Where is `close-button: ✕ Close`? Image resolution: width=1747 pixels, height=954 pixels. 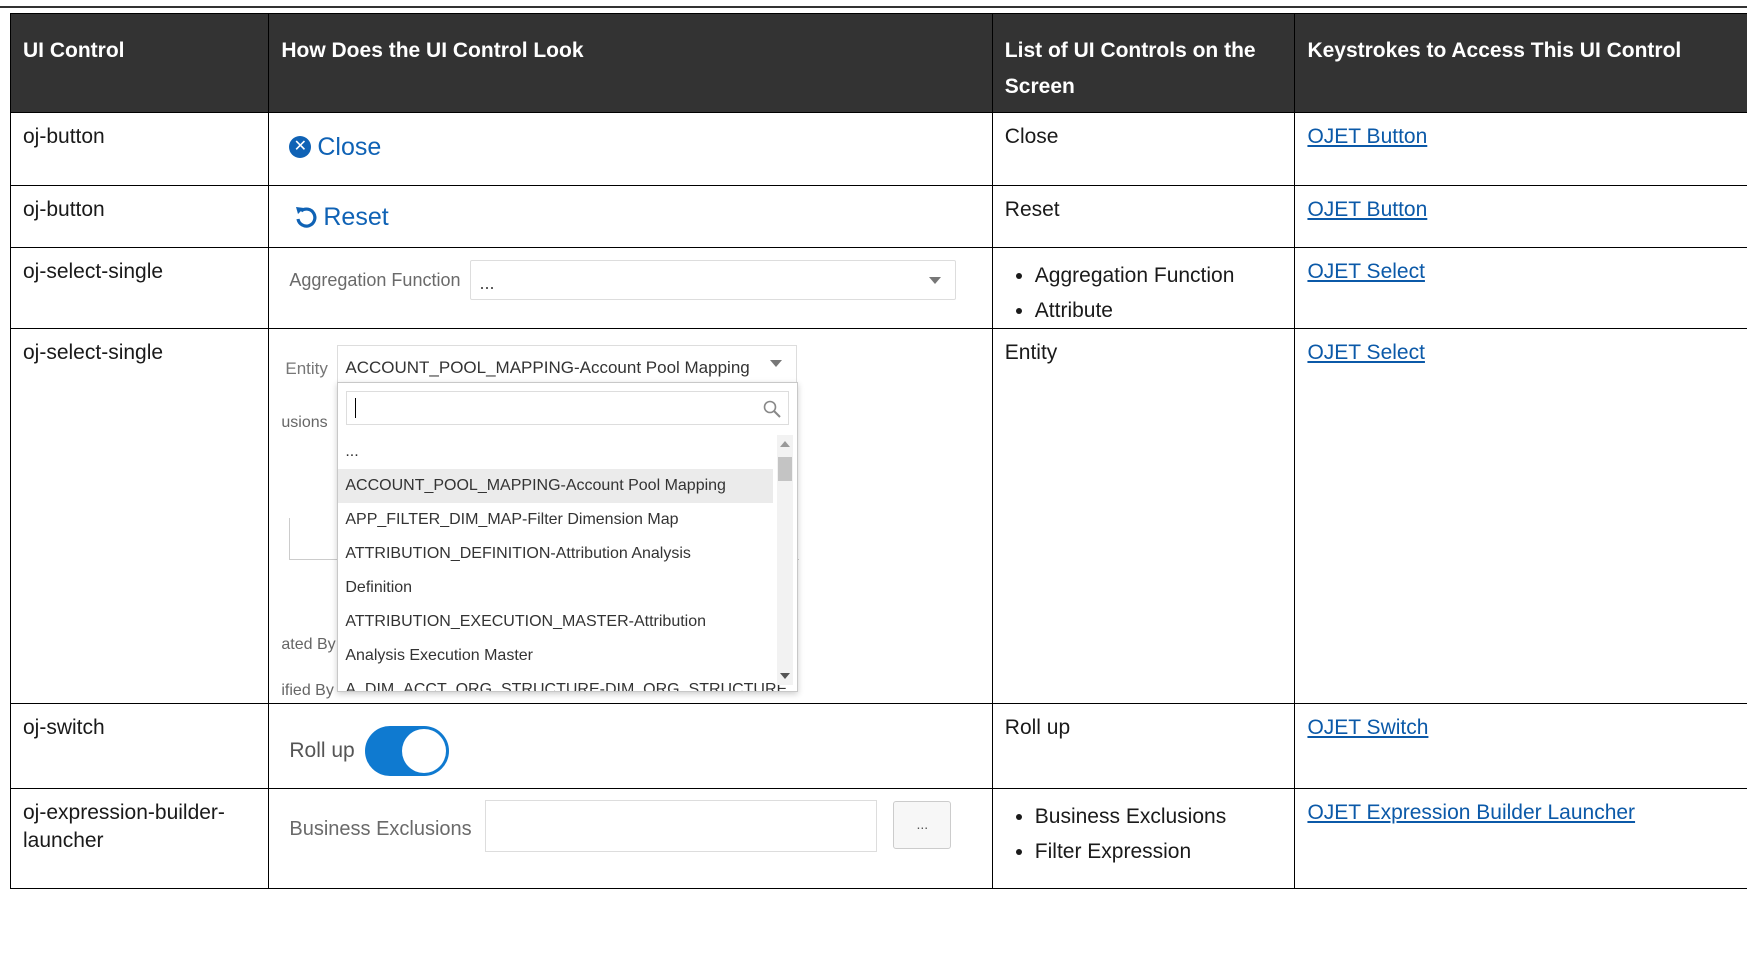 close-button: ✕ Close is located at coordinates (335, 147).